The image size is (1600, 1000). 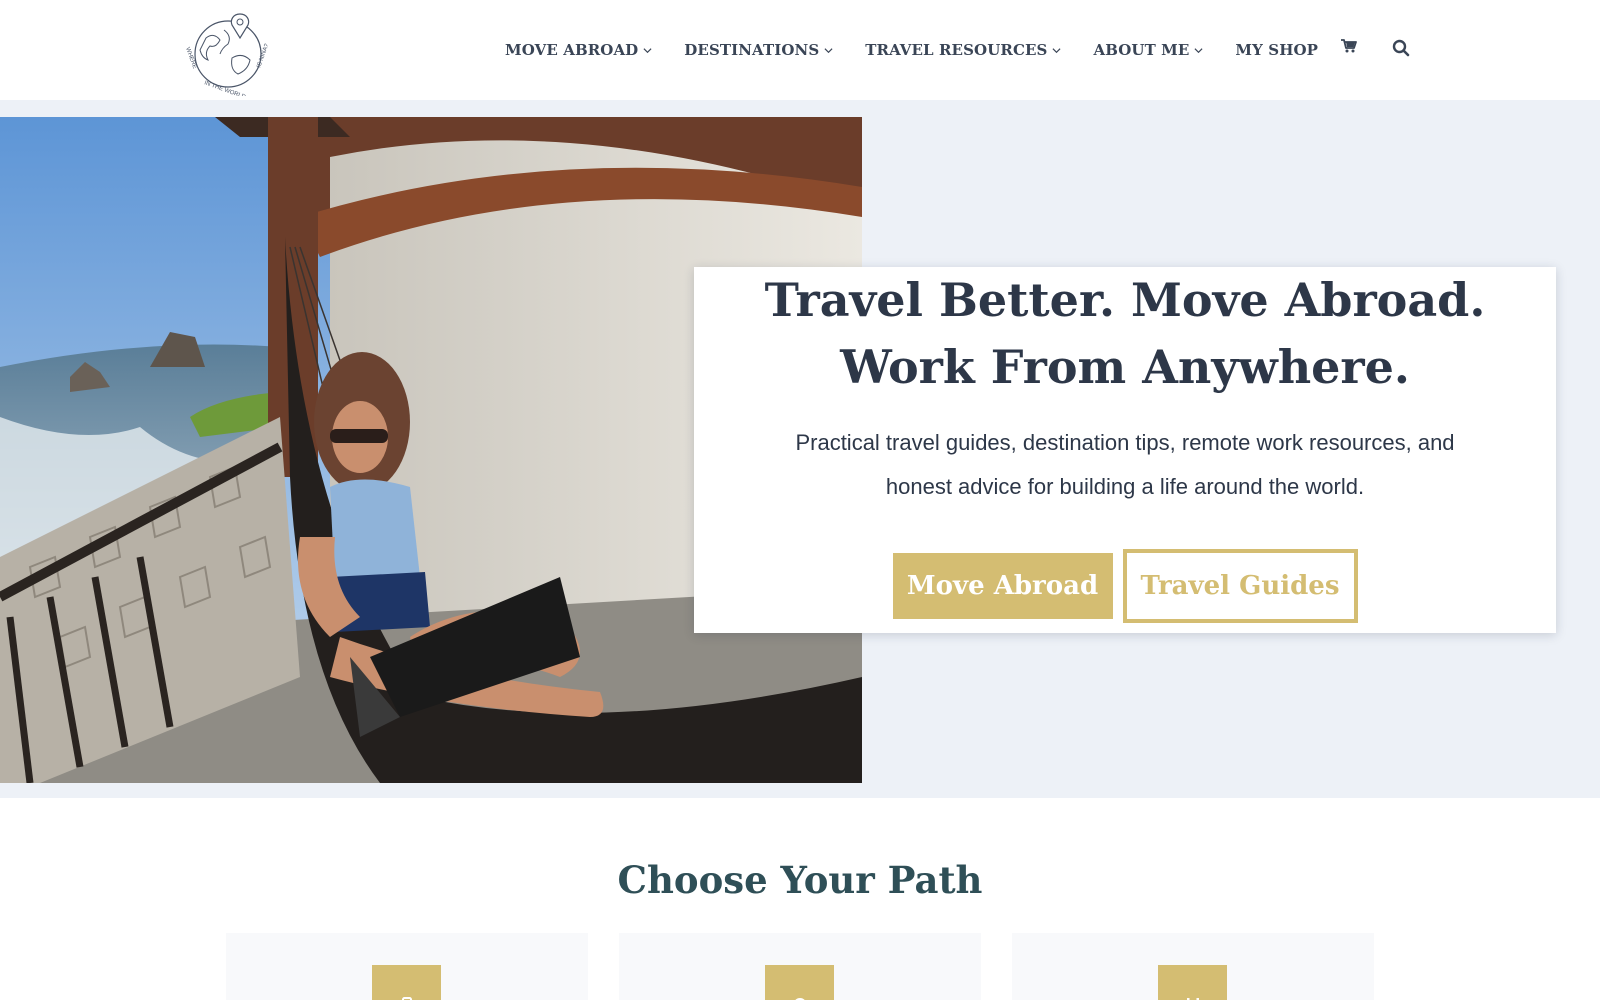 What do you see at coordinates (956, 50) in the screenshot?
I see `nav-label: TRAVEL RESOURCES` at bounding box center [956, 50].